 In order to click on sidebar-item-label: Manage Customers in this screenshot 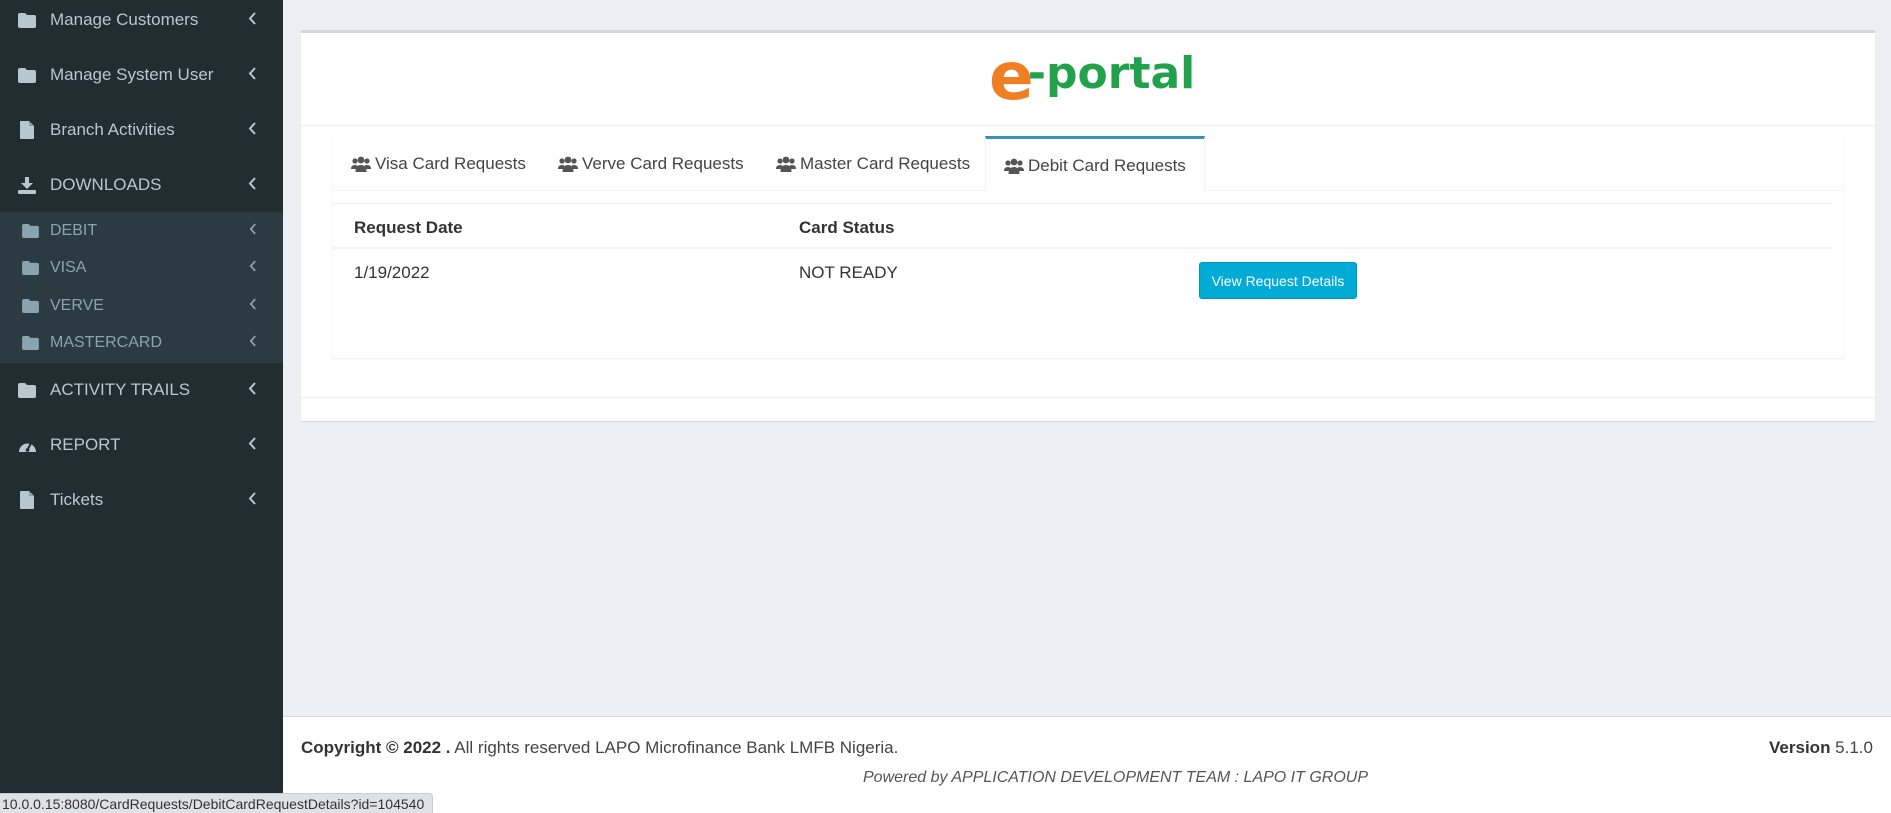, I will do `click(124, 19)`.